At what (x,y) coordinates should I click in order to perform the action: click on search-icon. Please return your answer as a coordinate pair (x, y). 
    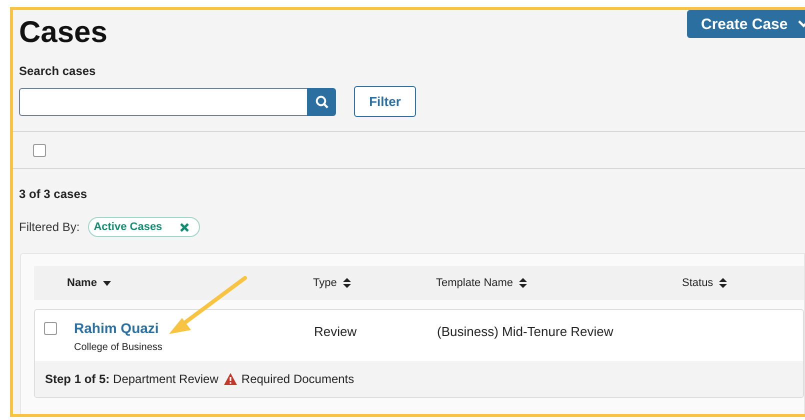
    Looking at the image, I should click on (321, 101).